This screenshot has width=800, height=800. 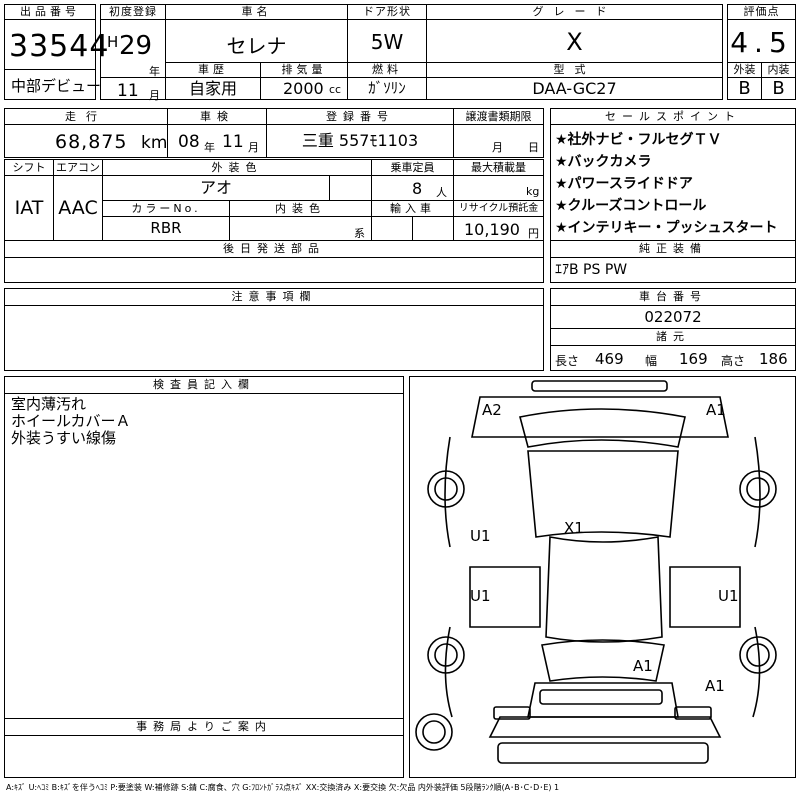 I want to click on sales-point-5: ★インテリキー・プッシュスタート, so click(x=666, y=228).